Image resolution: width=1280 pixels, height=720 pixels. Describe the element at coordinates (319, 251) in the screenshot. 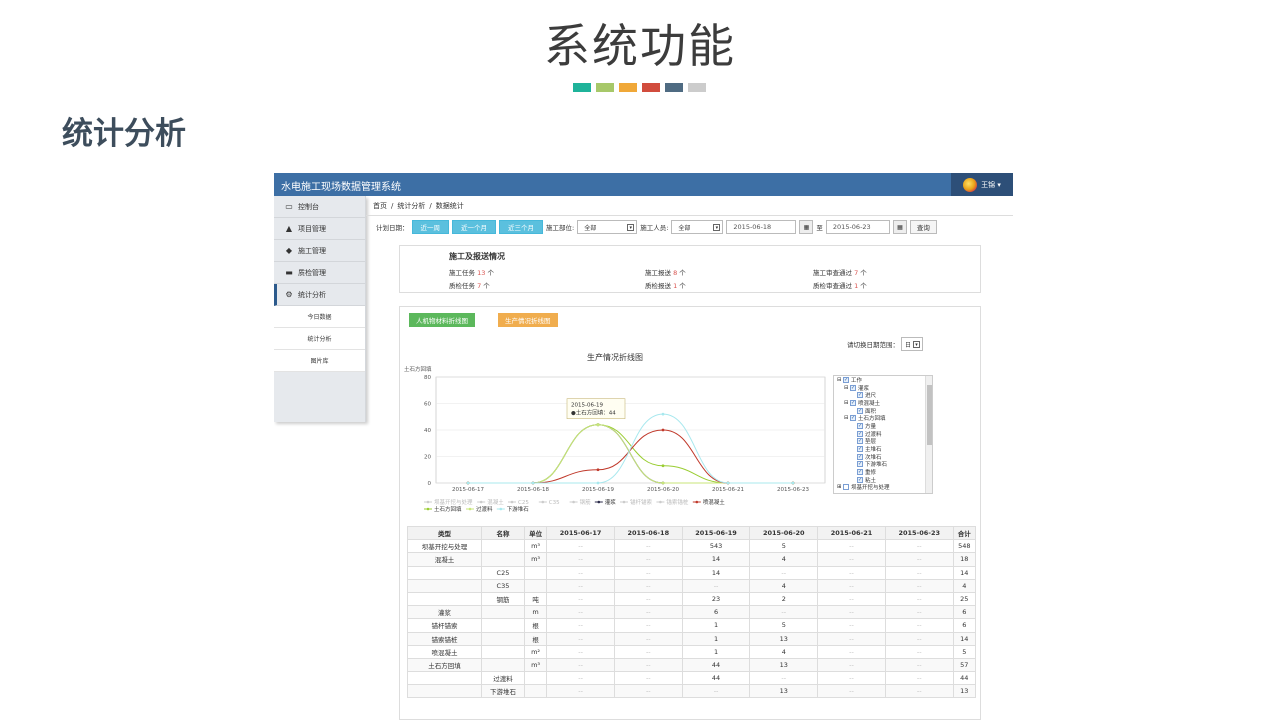

I see `sidebar-item-construction: ◆ 施工管理` at that location.